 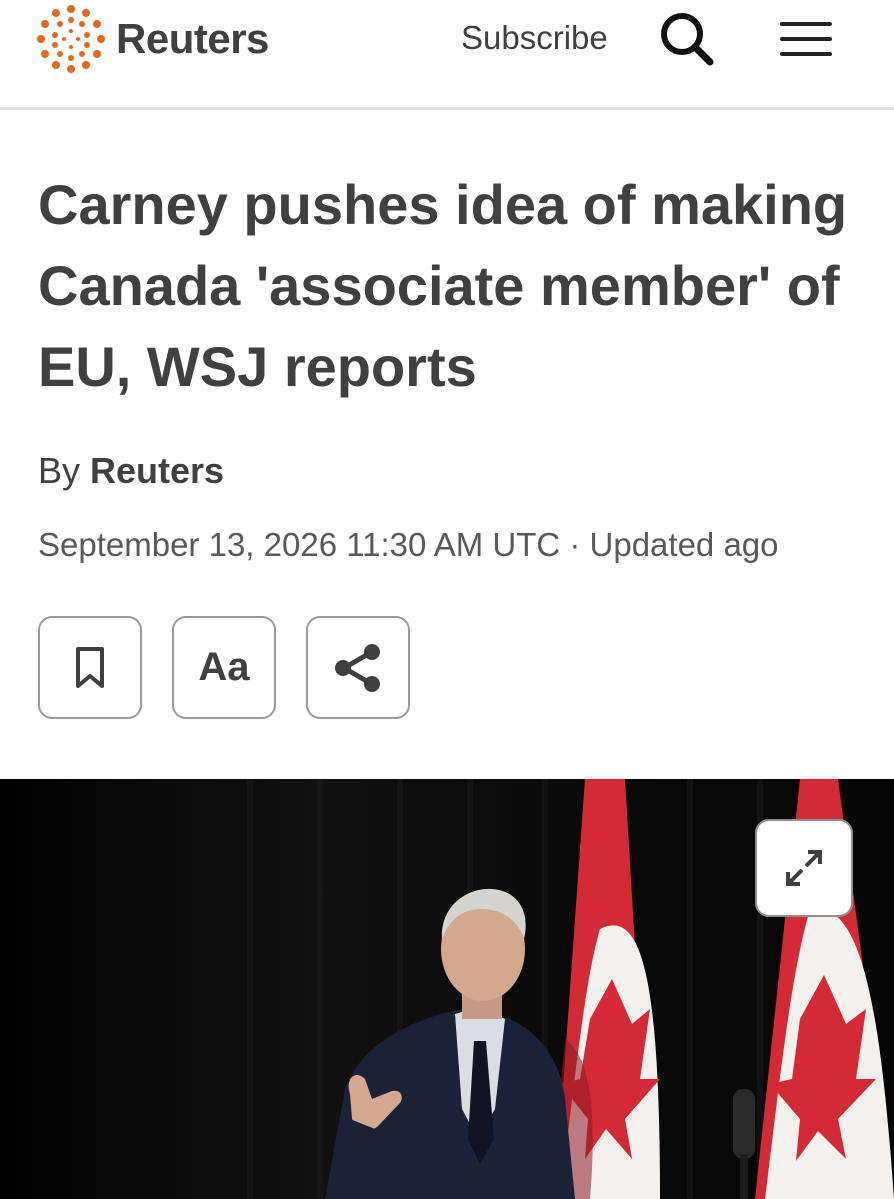 I want to click on search-button, so click(x=687, y=39).